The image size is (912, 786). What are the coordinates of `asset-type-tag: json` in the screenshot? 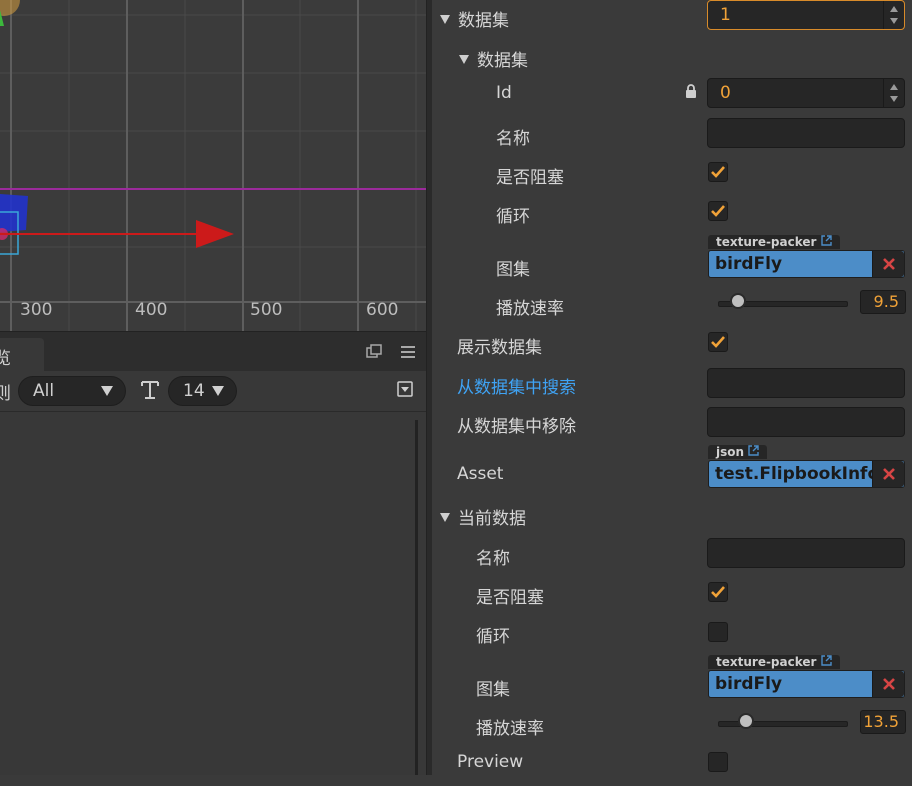 It's located at (738, 452).